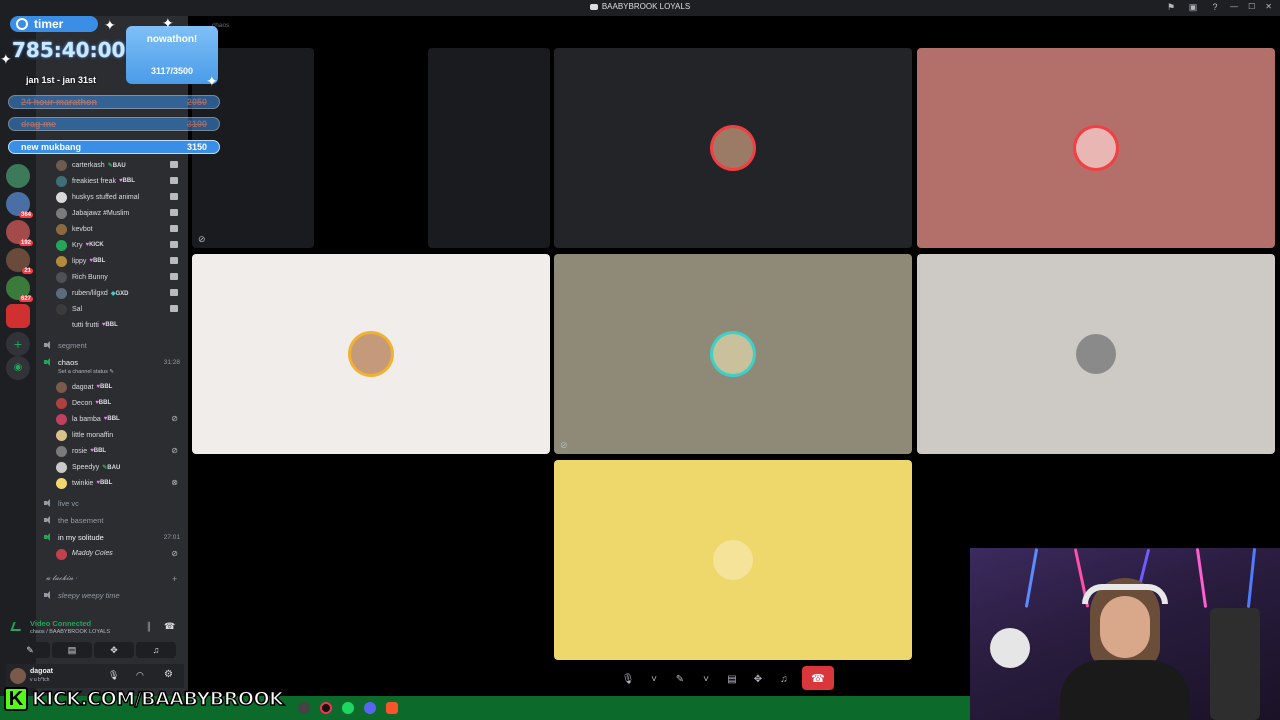 The height and width of the screenshot is (720, 1280). What do you see at coordinates (22, 24) in the screenshot?
I see `clock-icon` at bounding box center [22, 24].